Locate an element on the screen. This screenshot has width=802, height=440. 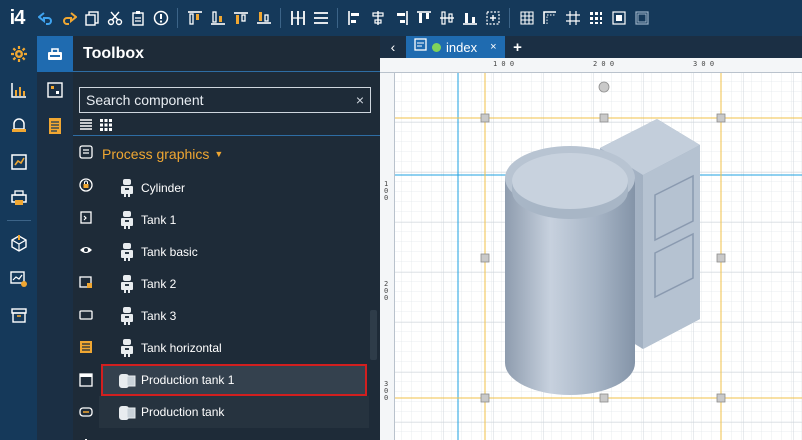
list-item-tank-horizontal: Tank horizontal is located at coordinates (234, 348).